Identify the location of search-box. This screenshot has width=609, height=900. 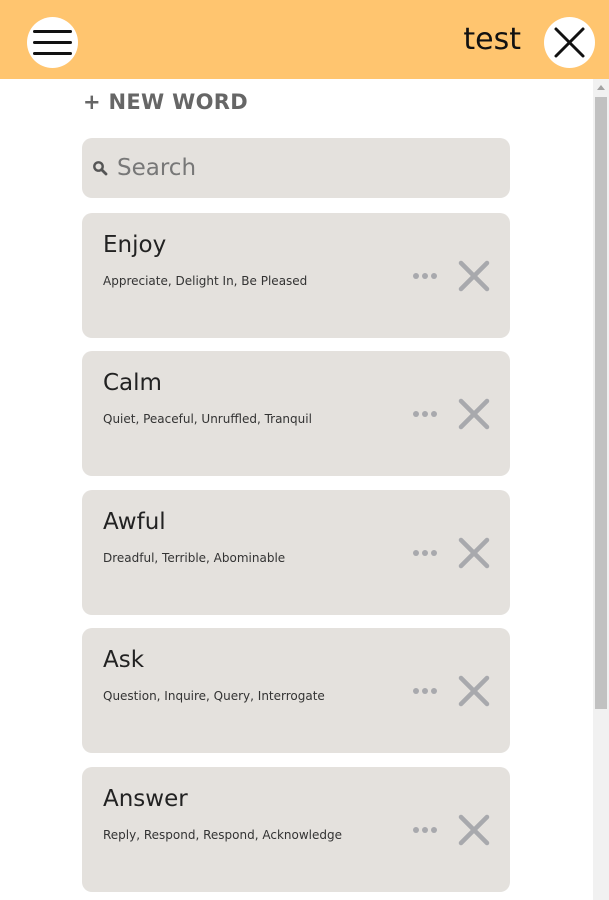
(296, 168).